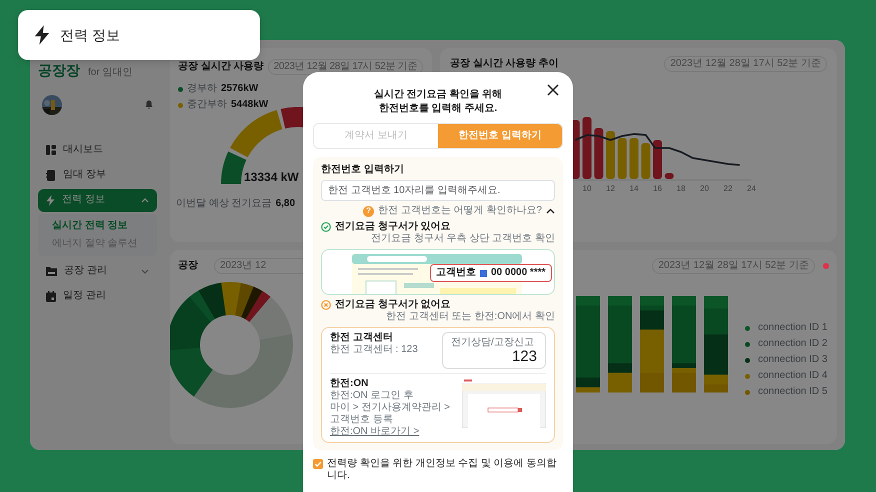 This screenshot has height=492, width=876. I want to click on sidebar-item: 전력 정보, so click(97, 200).